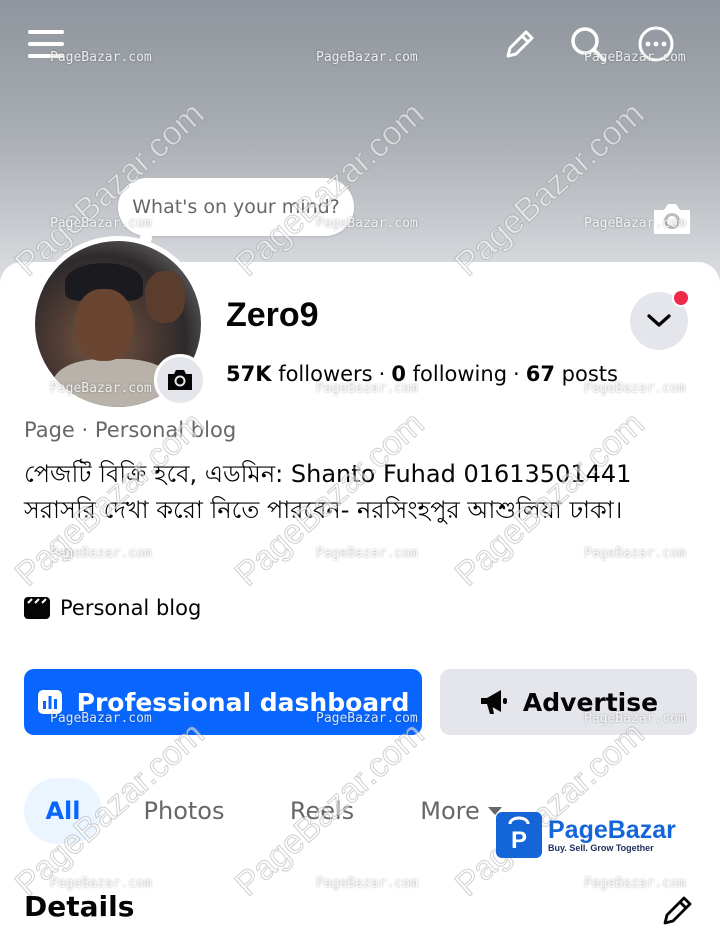  What do you see at coordinates (398, 374) in the screenshot?
I see `following-count: 0` at bounding box center [398, 374].